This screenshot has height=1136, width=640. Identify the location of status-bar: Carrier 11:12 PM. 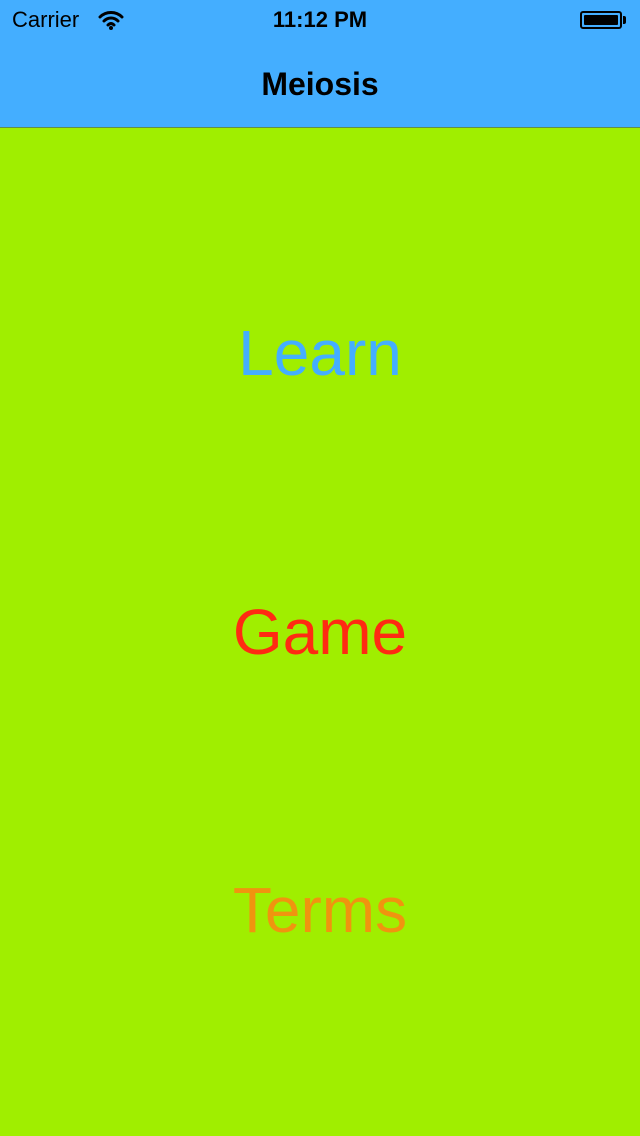
(320, 20).